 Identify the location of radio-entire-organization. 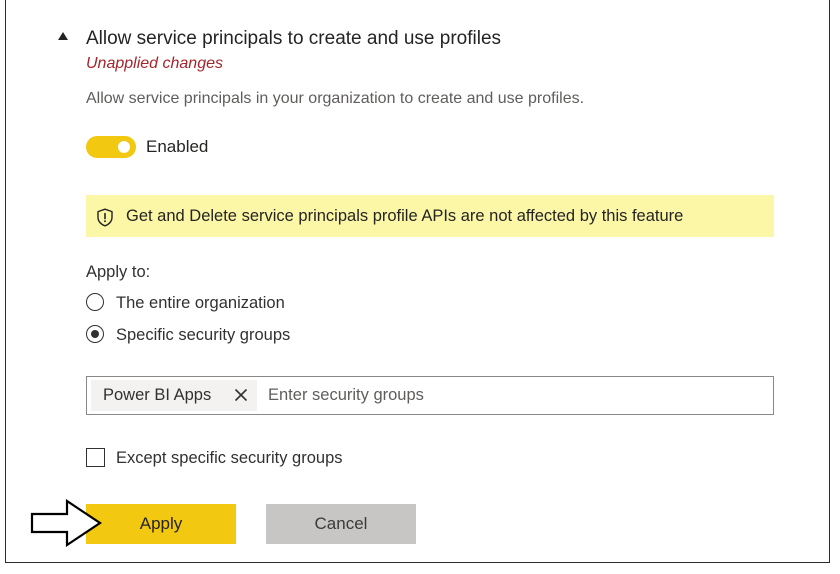
(95, 302).